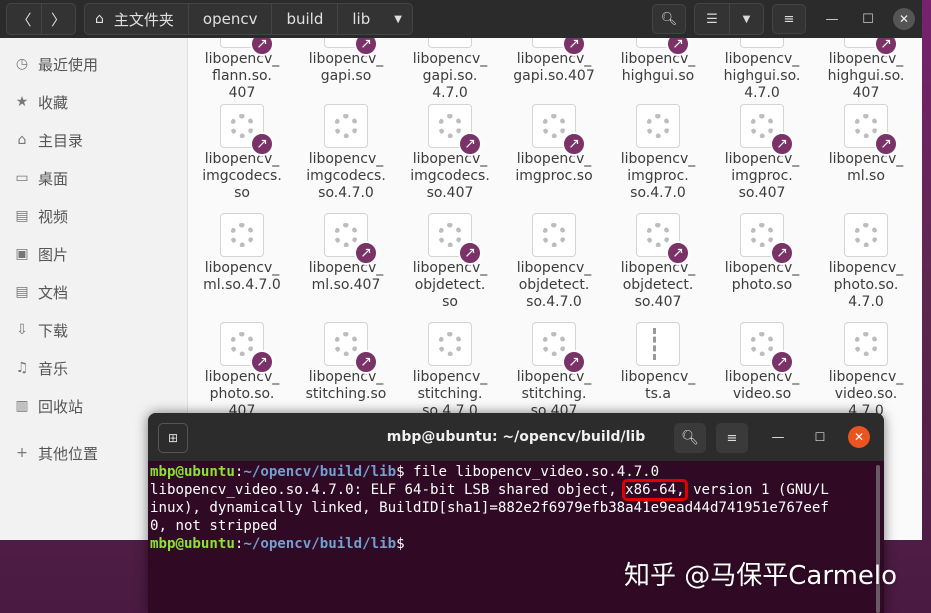  What do you see at coordinates (762, 153) in the screenshot?
I see `file-item: ↗ libopencv_ imgproc. so.407` at bounding box center [762, 153].